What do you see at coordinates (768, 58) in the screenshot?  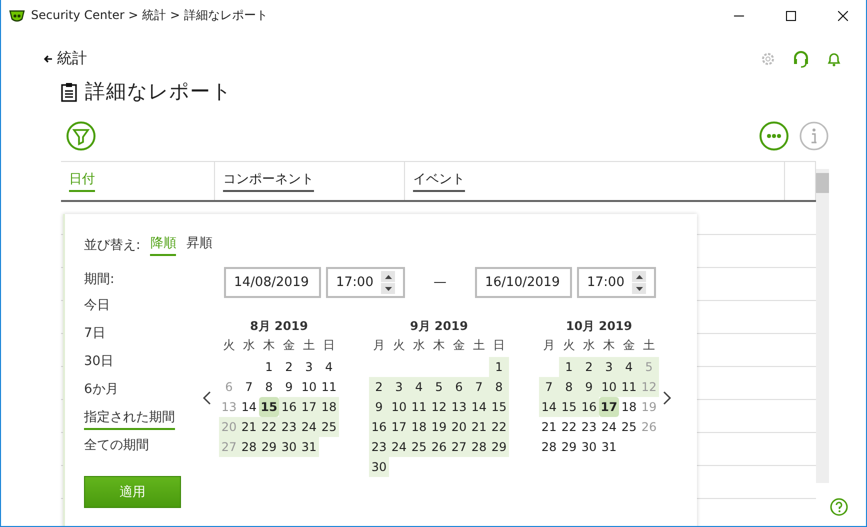 I see `settings-icon` at bounding box center [768, 58].